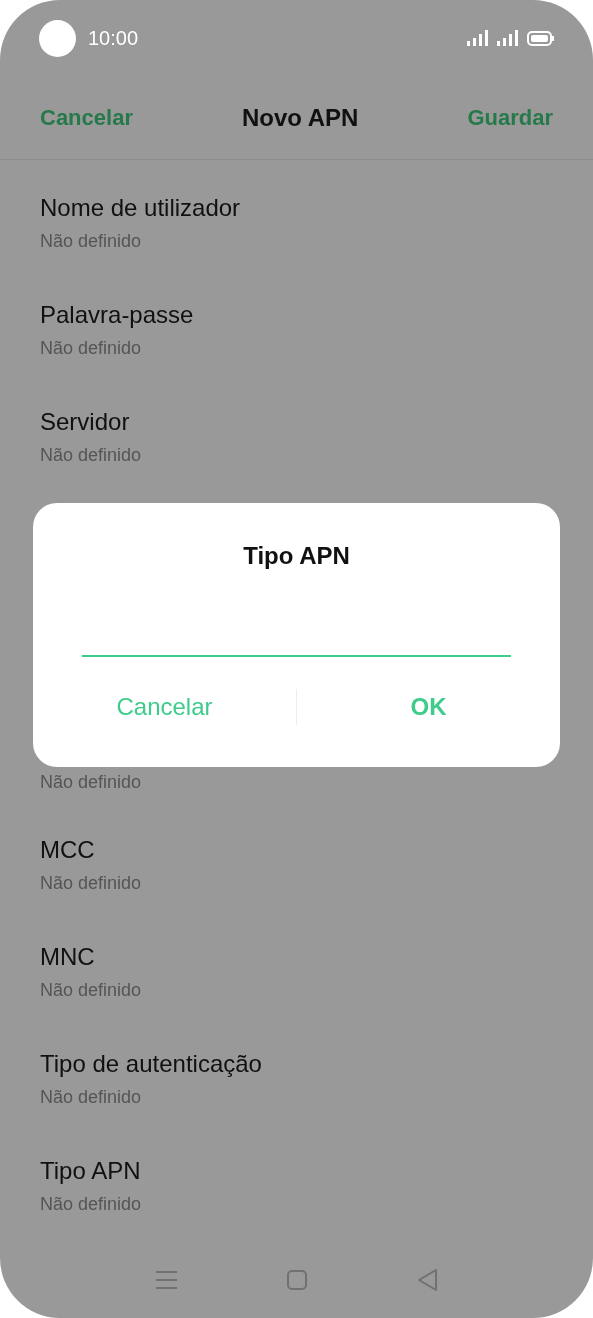  What do you see at coordinates (57, 38) in the screenshot?
I see `camera-cutout` at bounding box center [57, 38].